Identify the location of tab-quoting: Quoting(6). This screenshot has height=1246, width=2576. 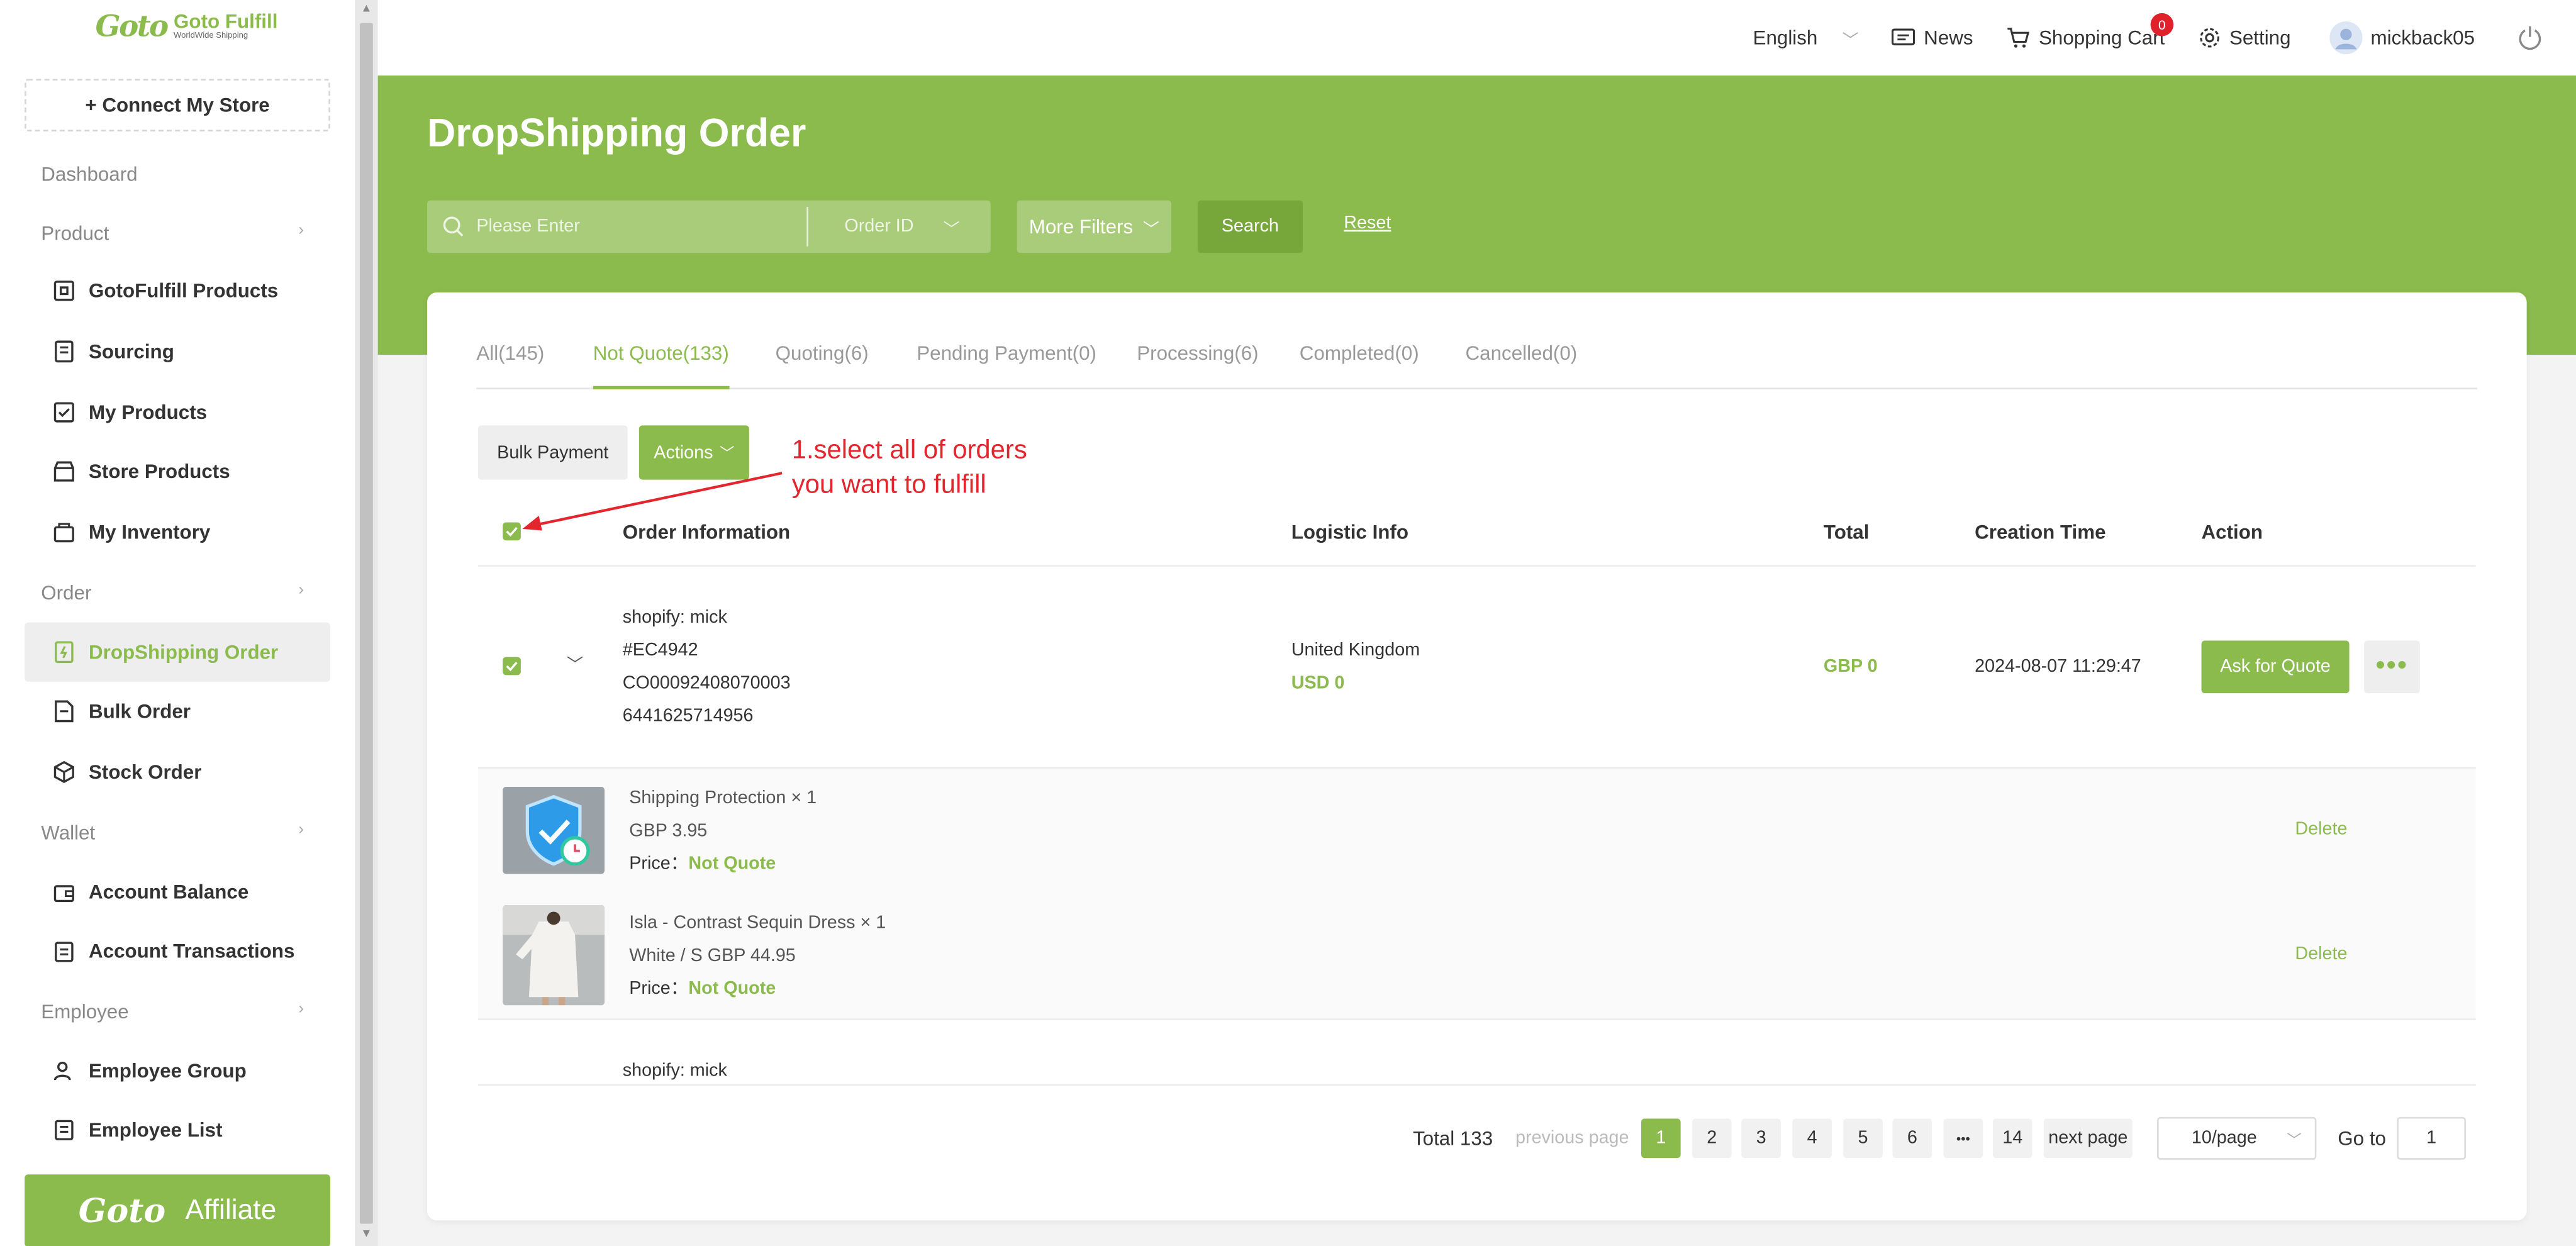
(822, 365).